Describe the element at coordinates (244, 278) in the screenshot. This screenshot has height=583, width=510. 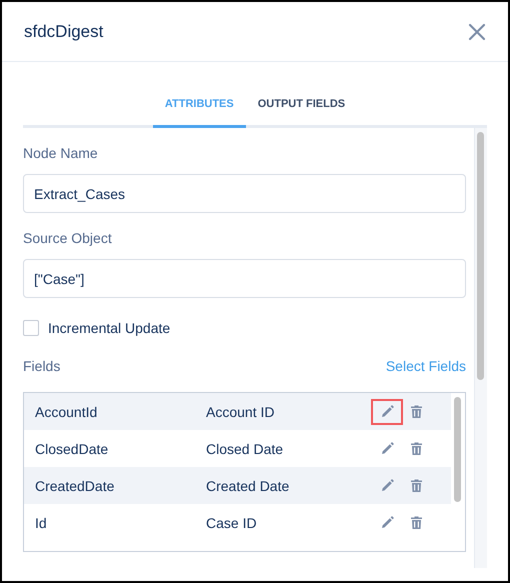
I see `input-field: ["Case"]` at that location.